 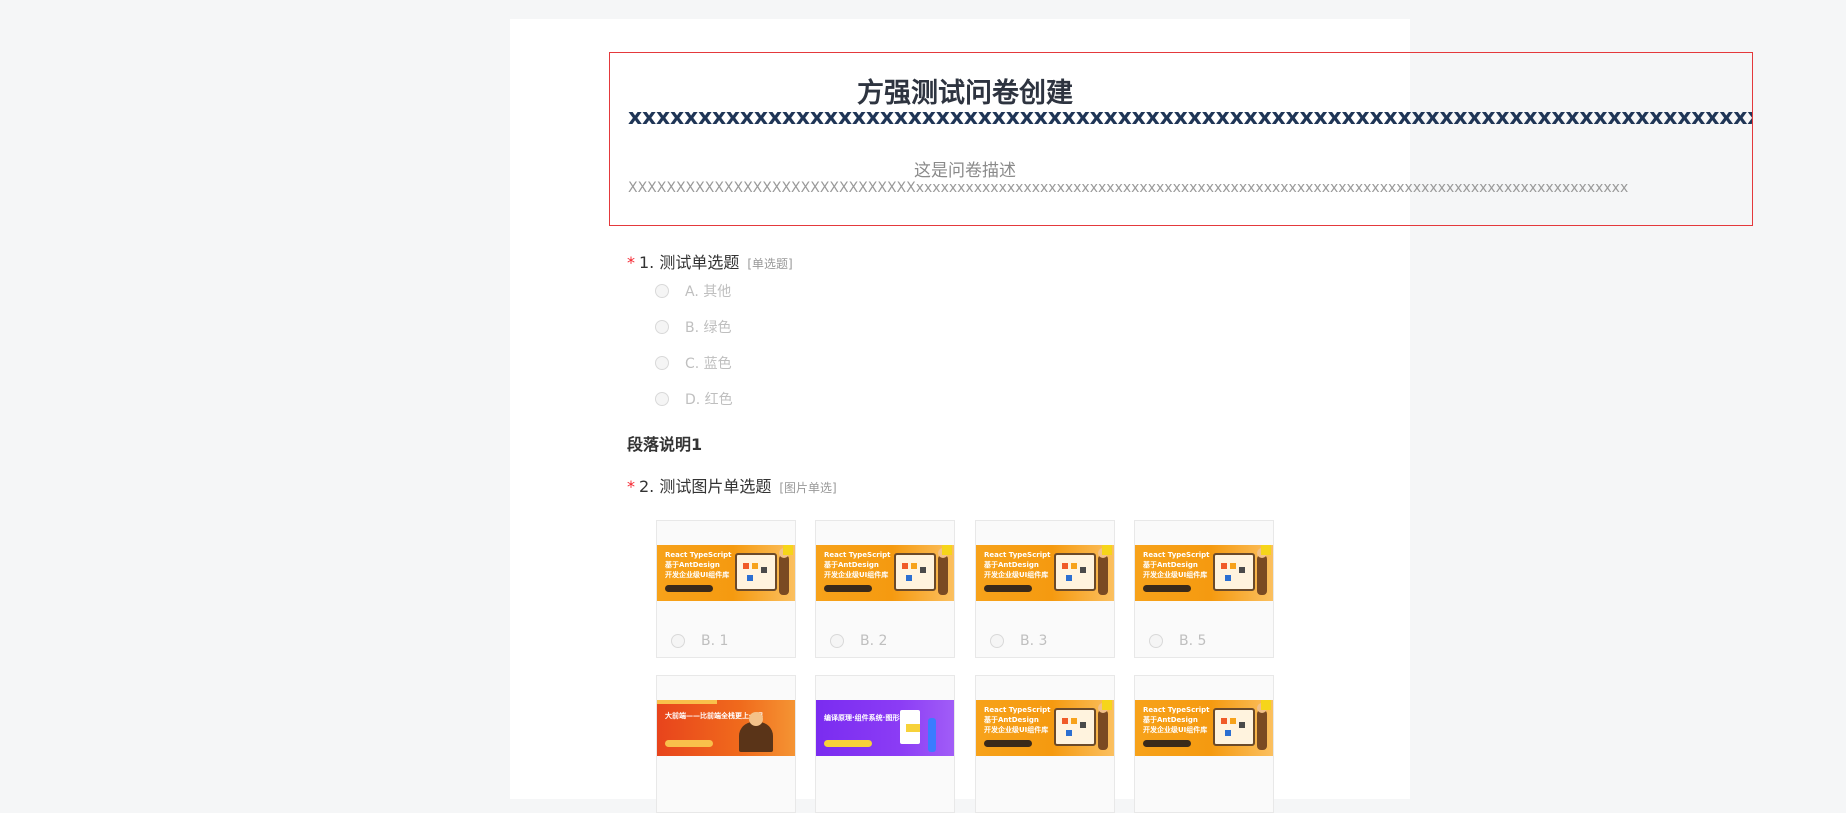 I want to click on question-2-title: * 2. 测试图片单选题 [图片单选], so click(x=732, y=485).